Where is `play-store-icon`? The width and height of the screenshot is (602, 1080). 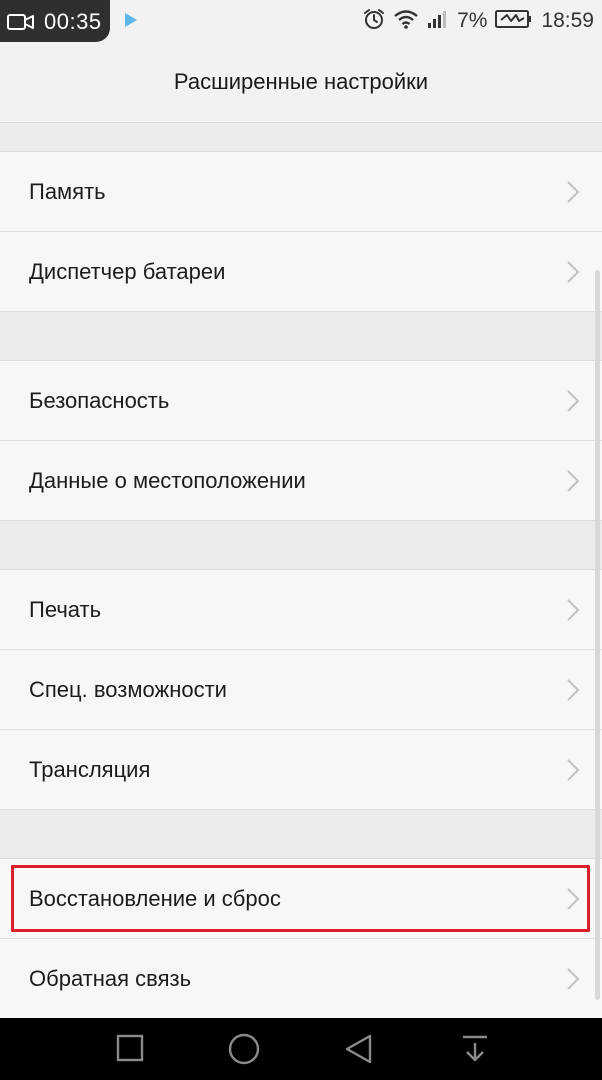 play-store-icon is located at coordinates (131, 22).